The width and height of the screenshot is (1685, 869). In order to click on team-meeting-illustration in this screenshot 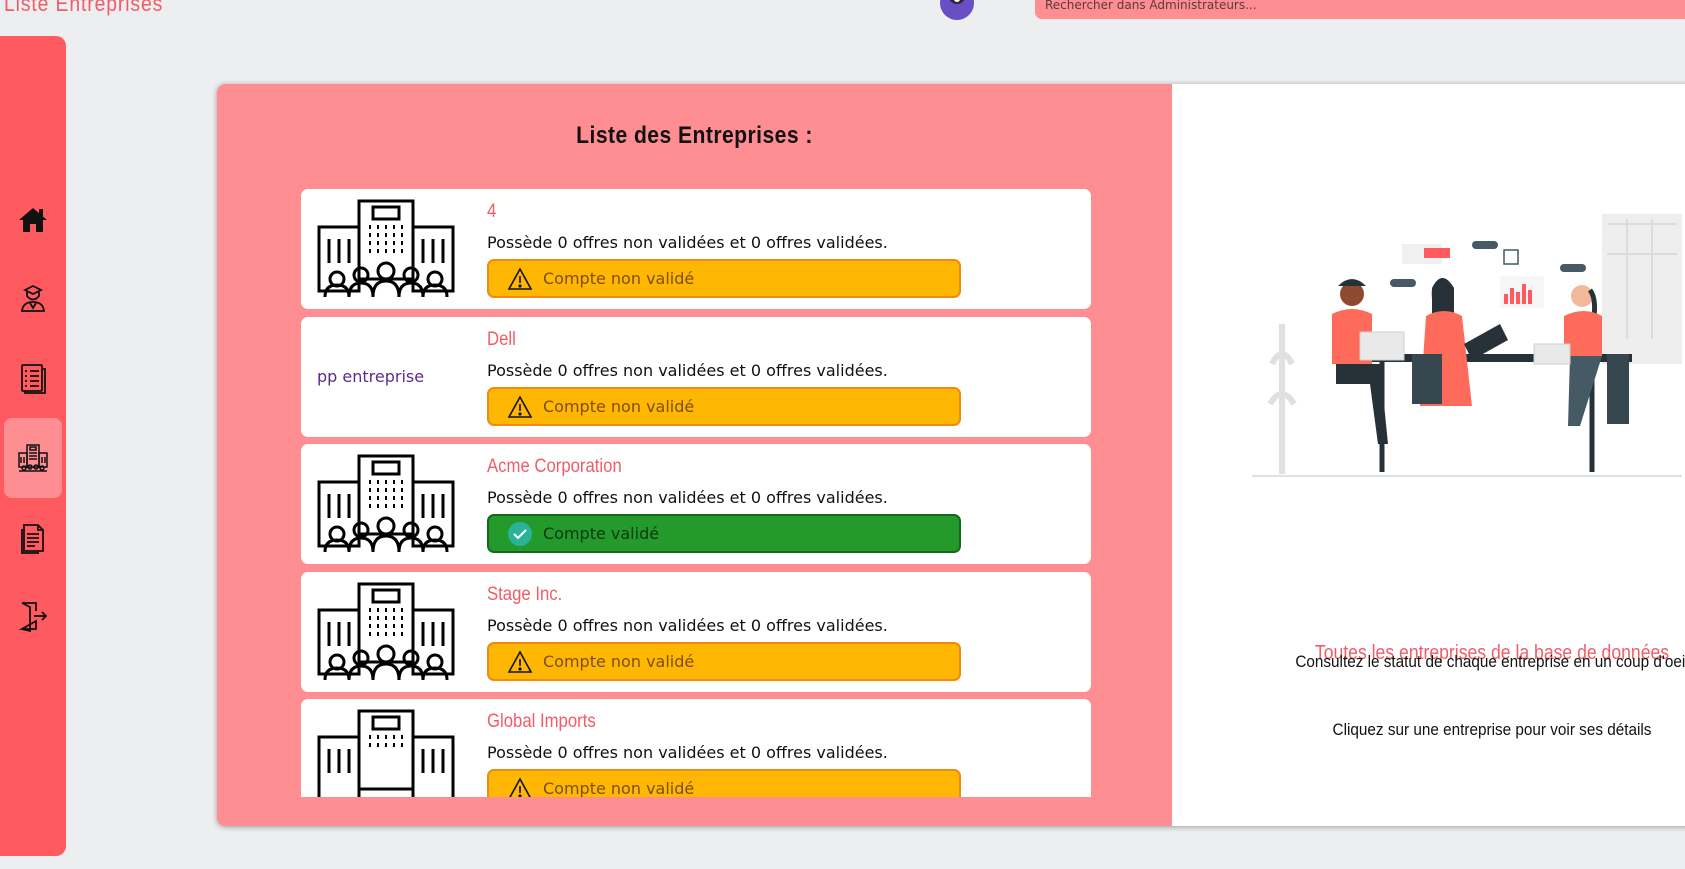, I will do `click(1467, 345)`.